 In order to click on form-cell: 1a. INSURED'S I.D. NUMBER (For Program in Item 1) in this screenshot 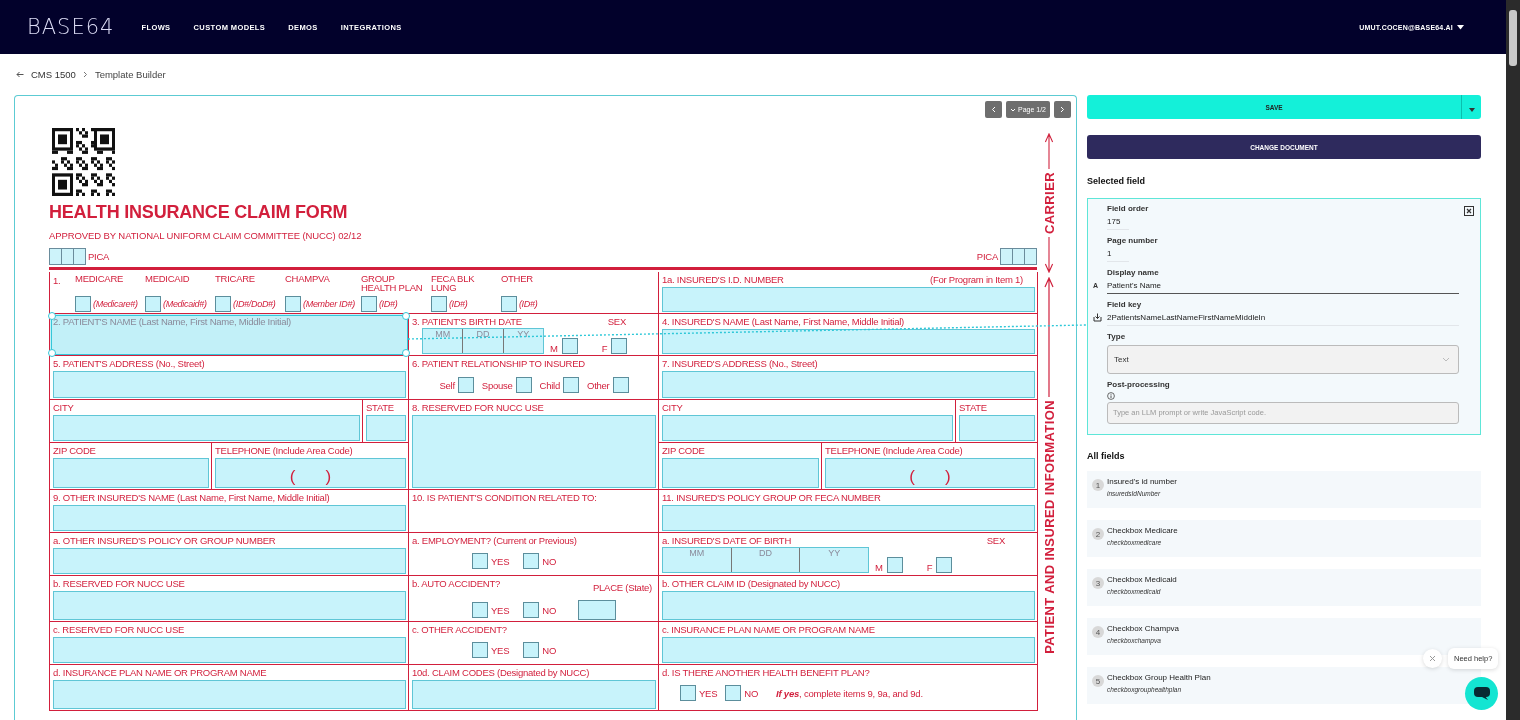, I will do `click(848, 293)`.